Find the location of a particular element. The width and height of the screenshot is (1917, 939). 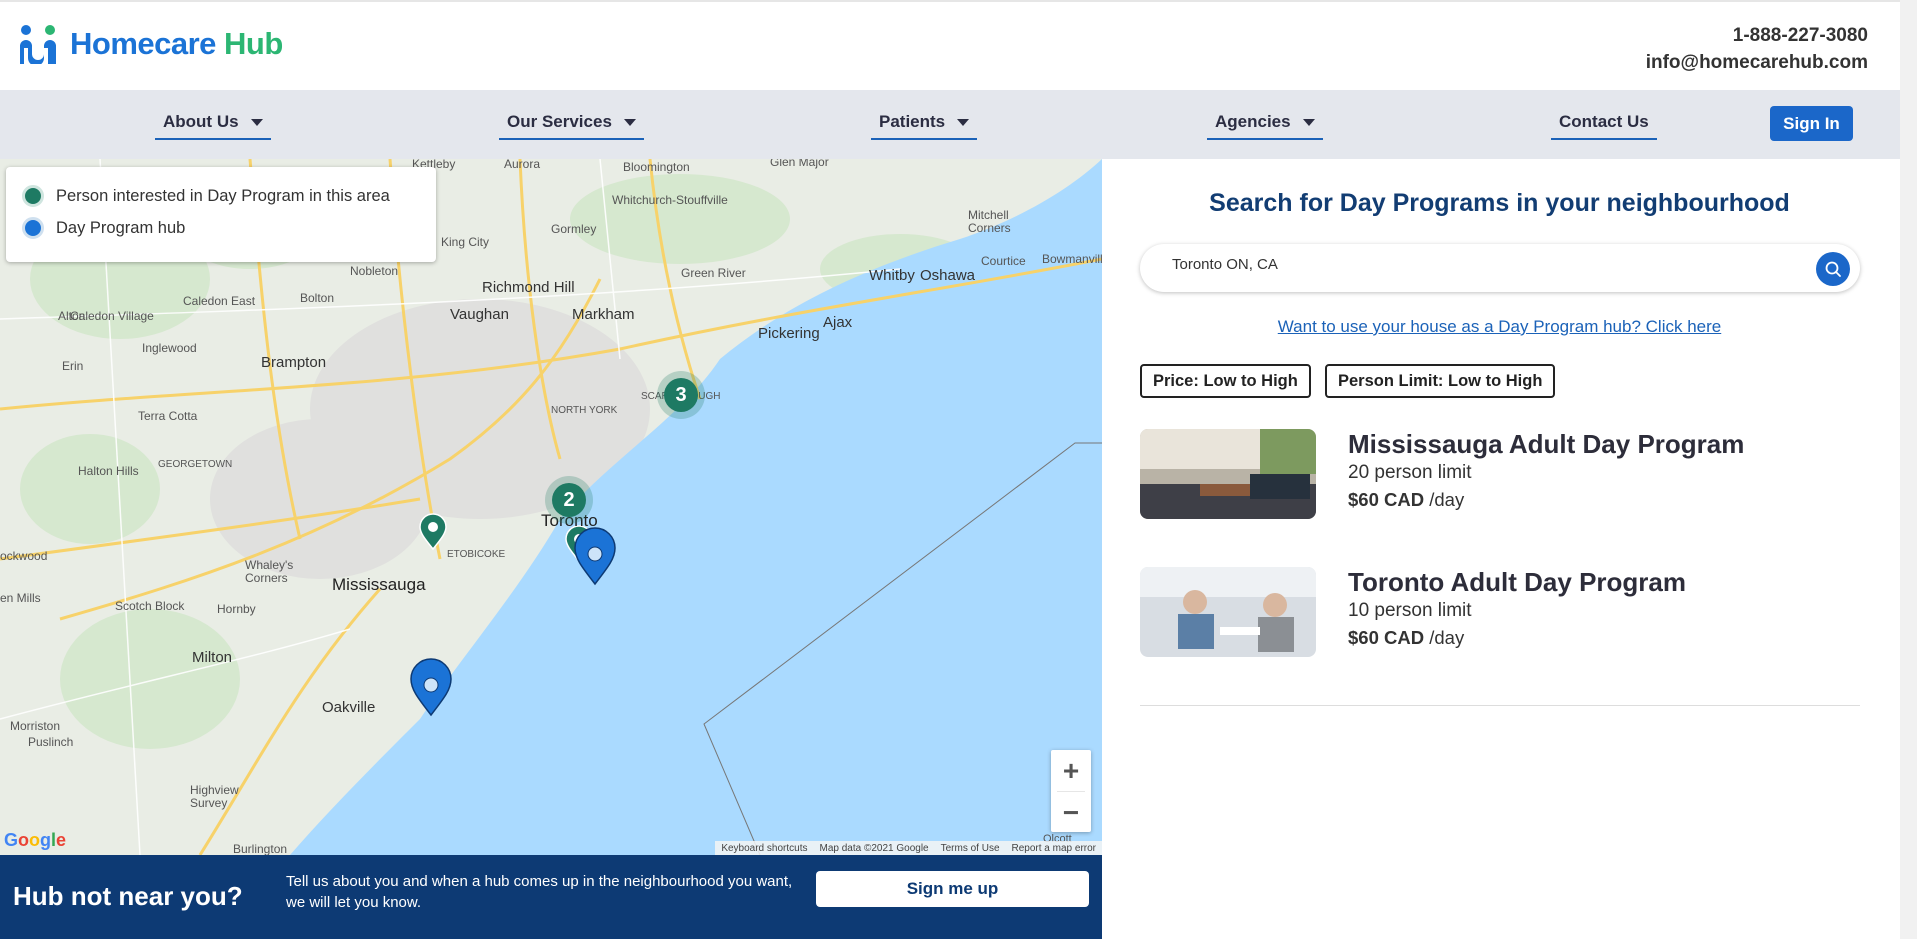

map-label: Green River is located at coordinates (713, 273).